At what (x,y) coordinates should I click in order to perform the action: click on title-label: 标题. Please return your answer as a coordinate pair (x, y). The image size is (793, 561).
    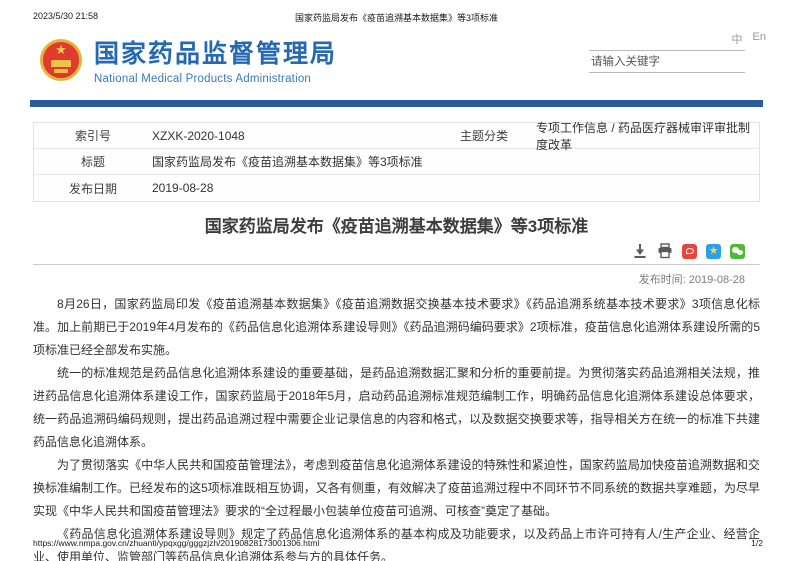
    Looking at the image, I should click on (92, 162).